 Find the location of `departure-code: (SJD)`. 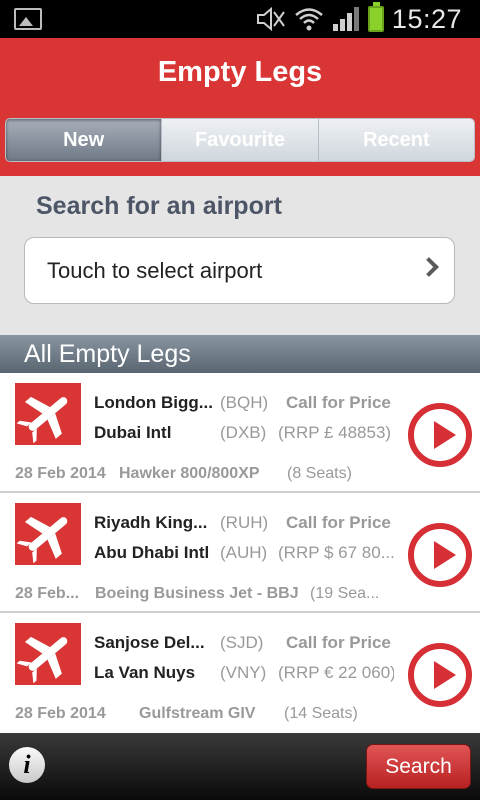

departure-code: (SJD) is located at coordinates (242, 642).